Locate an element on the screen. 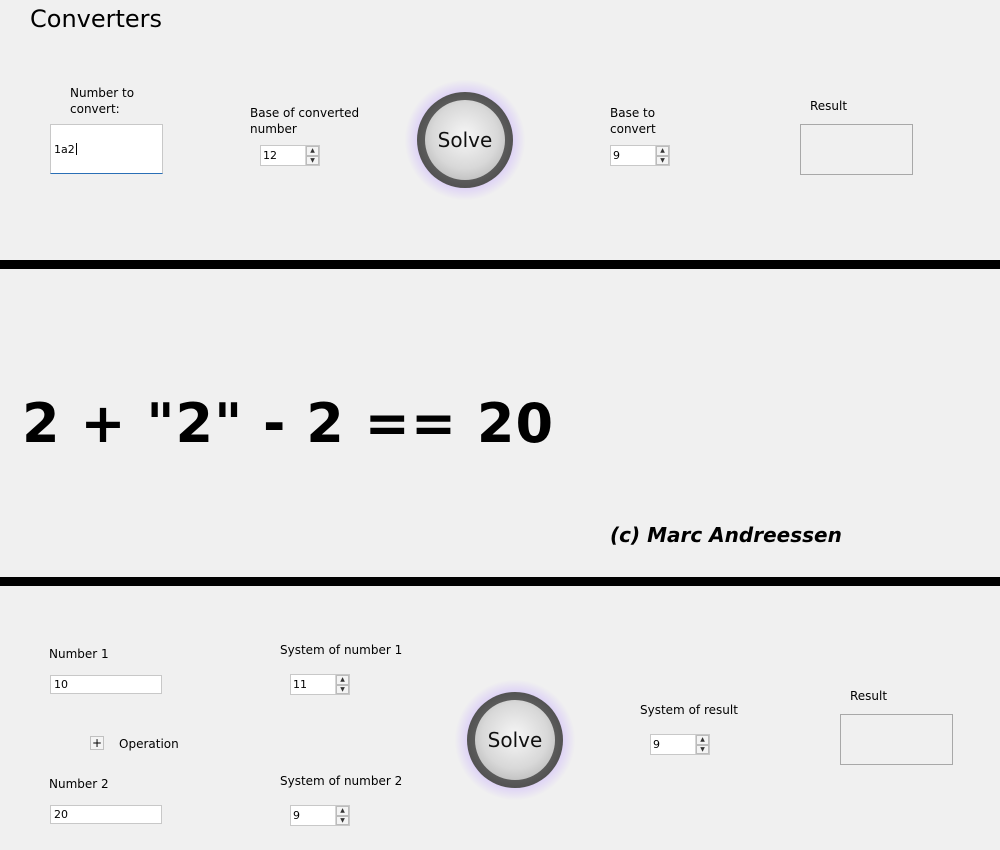  system-of-result-spinbox: 9 ▲ ▼ is located at coordinates (680, 744).